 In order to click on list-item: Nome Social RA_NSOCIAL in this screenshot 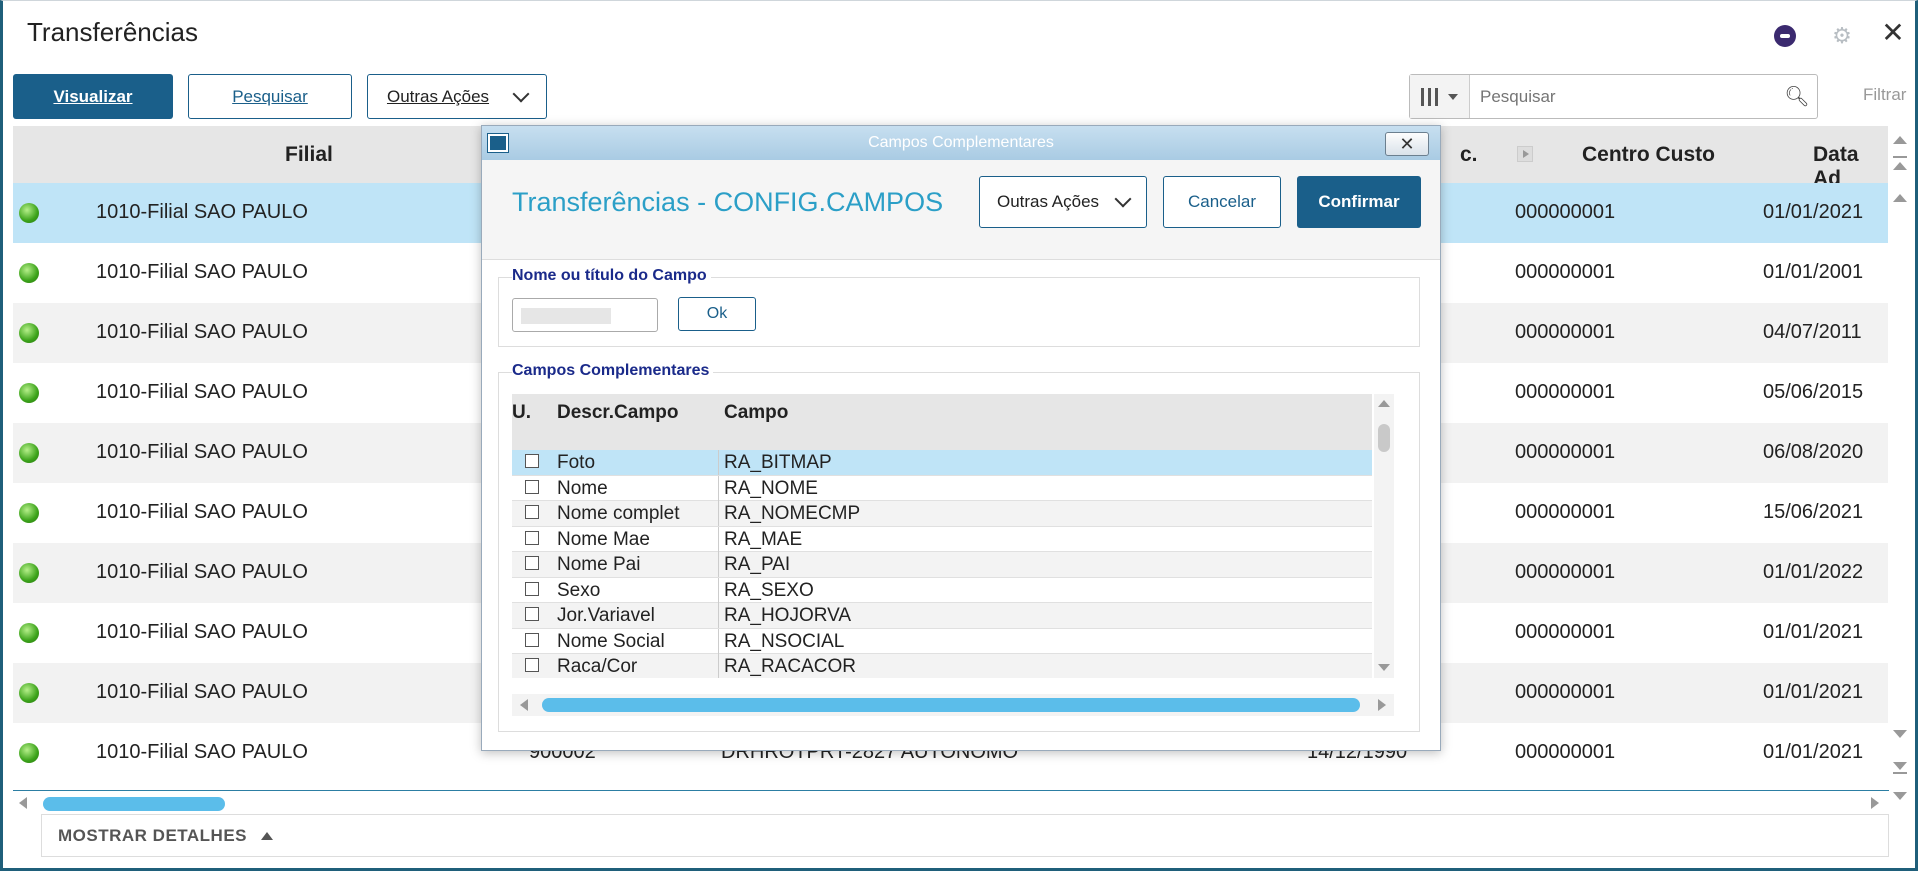, I will do `click(942, 641)`.